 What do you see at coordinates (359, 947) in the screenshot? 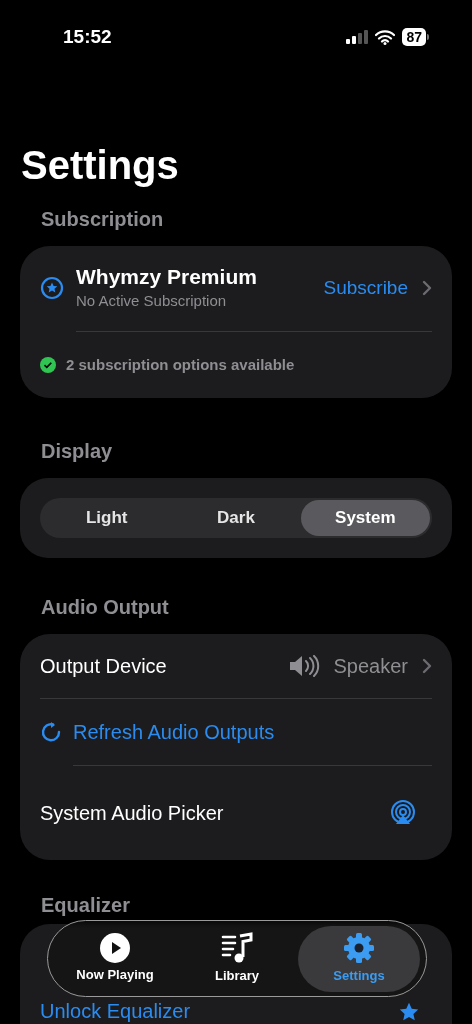
I see `settings-icon` at bounding box center [359, 947].